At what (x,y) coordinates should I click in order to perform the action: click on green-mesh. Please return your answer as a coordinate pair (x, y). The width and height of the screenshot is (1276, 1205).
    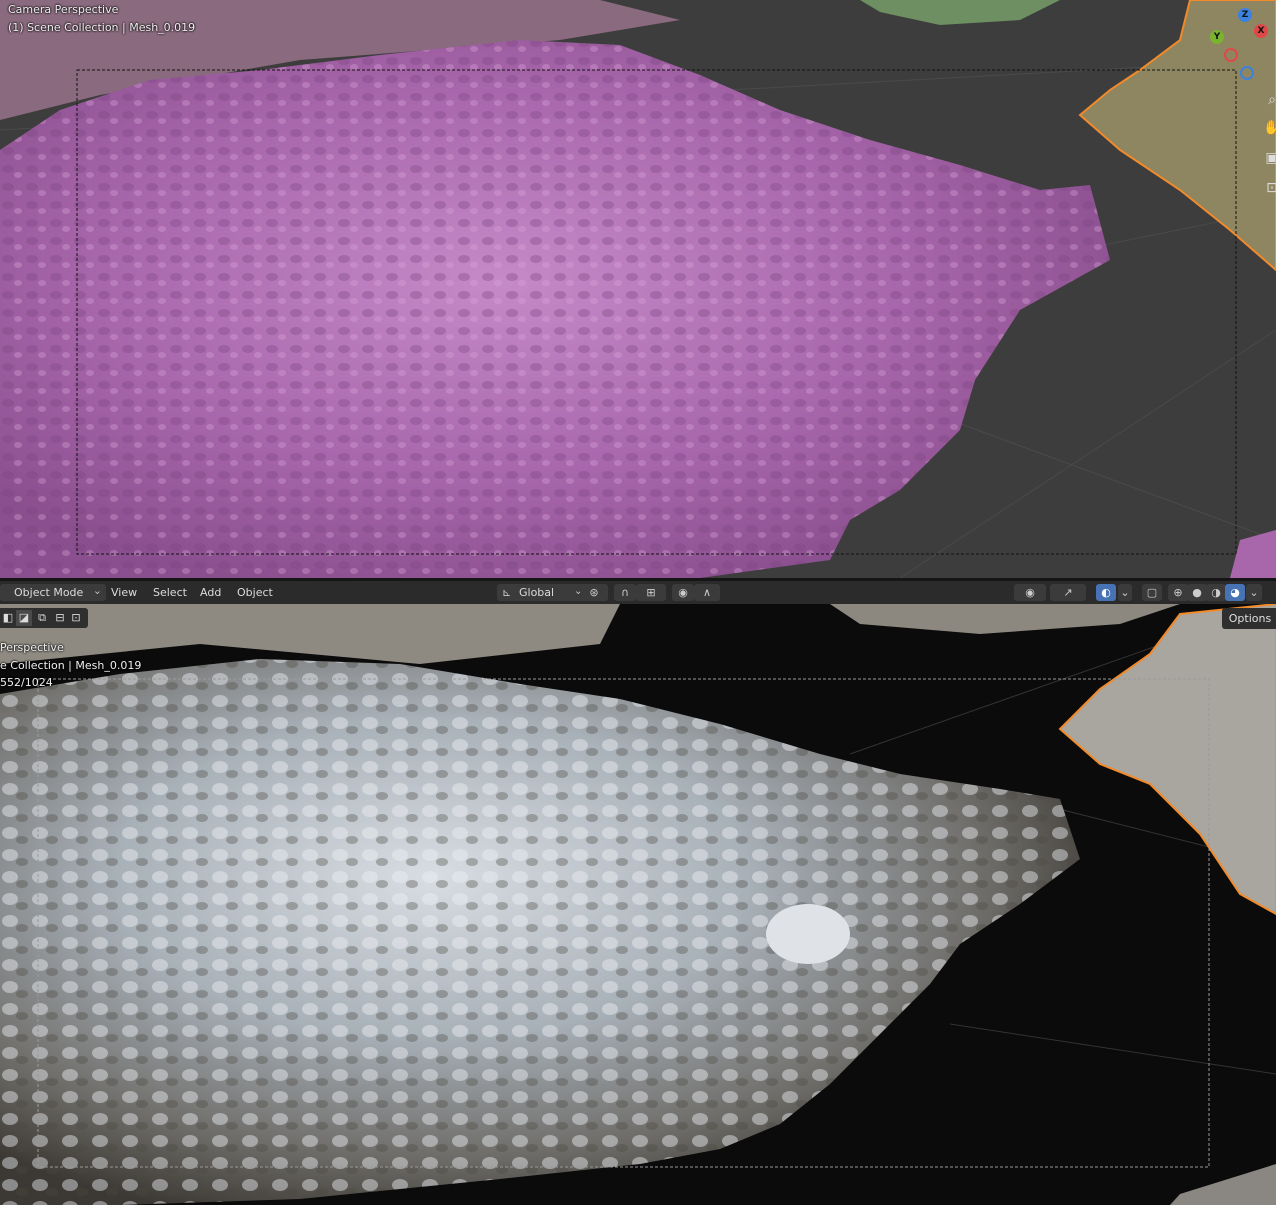
    Looking at the image, I should click on (960, 12).